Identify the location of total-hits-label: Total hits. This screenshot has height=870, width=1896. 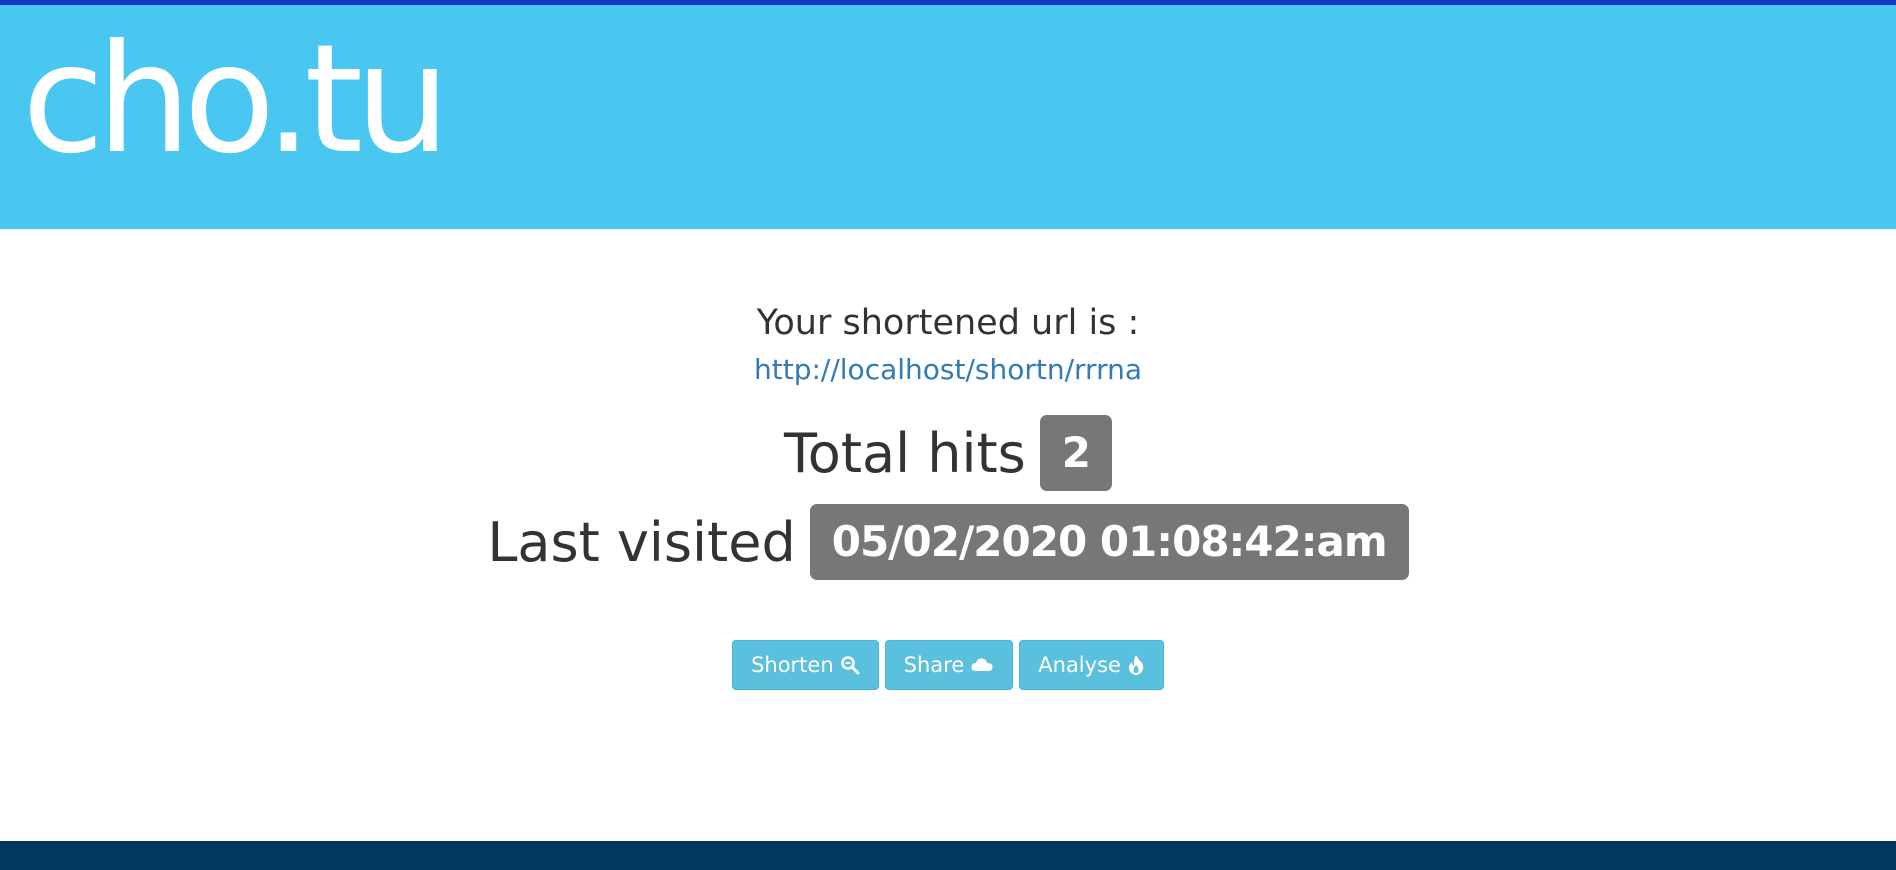
(904, 453).